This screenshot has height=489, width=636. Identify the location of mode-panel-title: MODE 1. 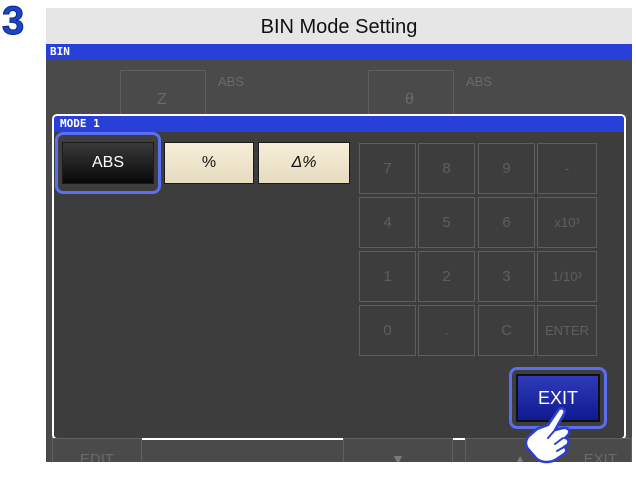
(80, 123).